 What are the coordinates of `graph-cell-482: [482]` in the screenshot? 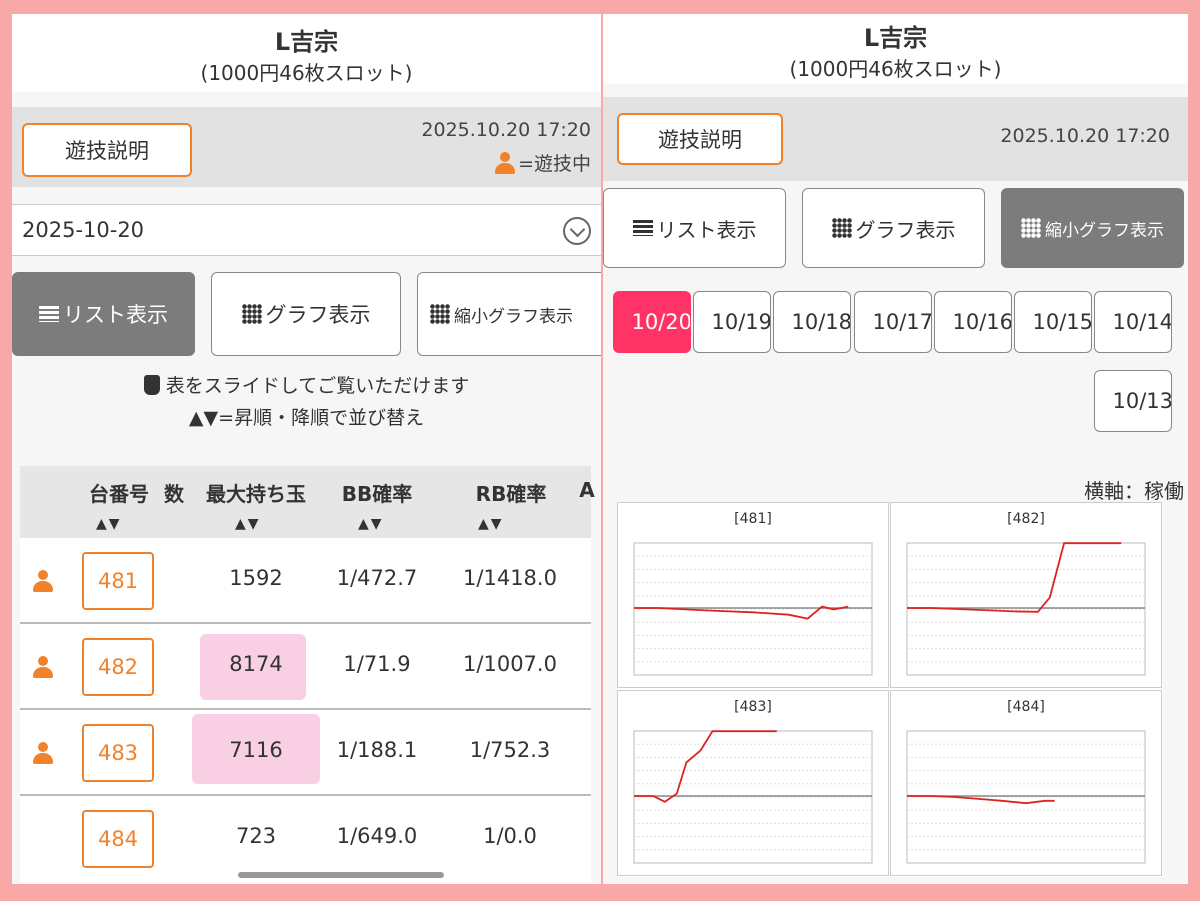 It's located at (1026, 595).